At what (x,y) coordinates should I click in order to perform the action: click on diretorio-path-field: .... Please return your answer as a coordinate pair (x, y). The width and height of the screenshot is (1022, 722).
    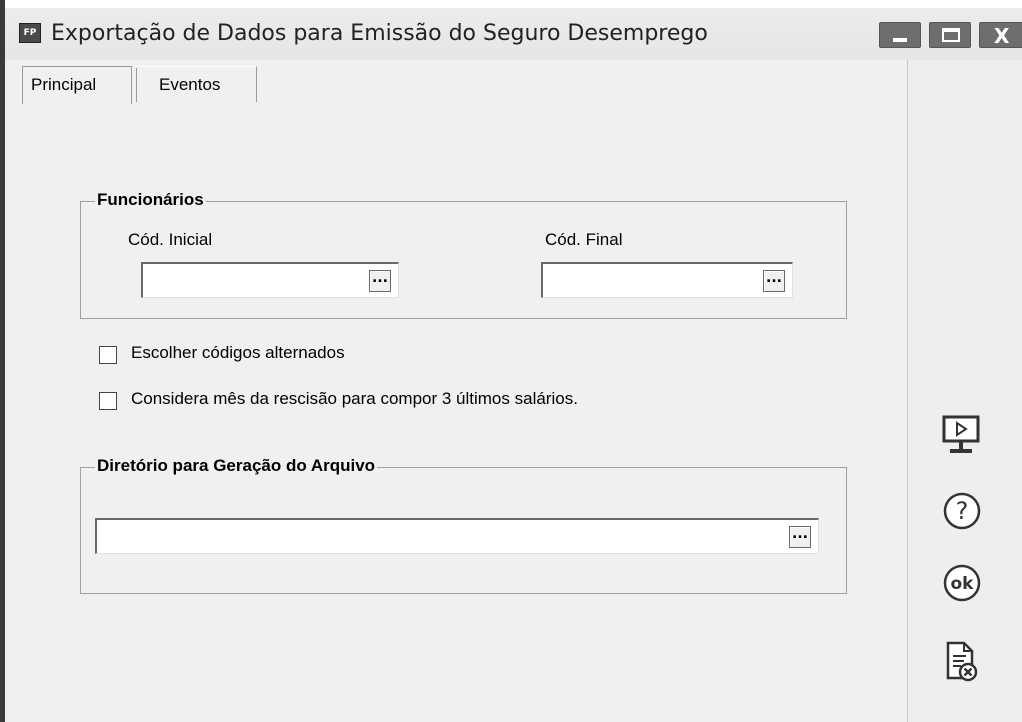
    Looking at the image, I should click on (457, 536).